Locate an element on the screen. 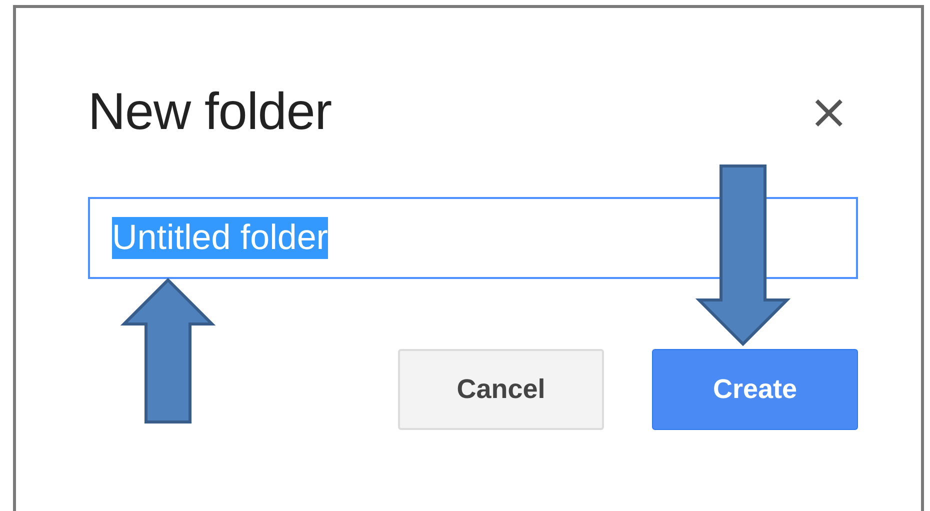 This screenshot has width=930, height=511. cancel-button: Cancel is located at coordinates (501, 389).